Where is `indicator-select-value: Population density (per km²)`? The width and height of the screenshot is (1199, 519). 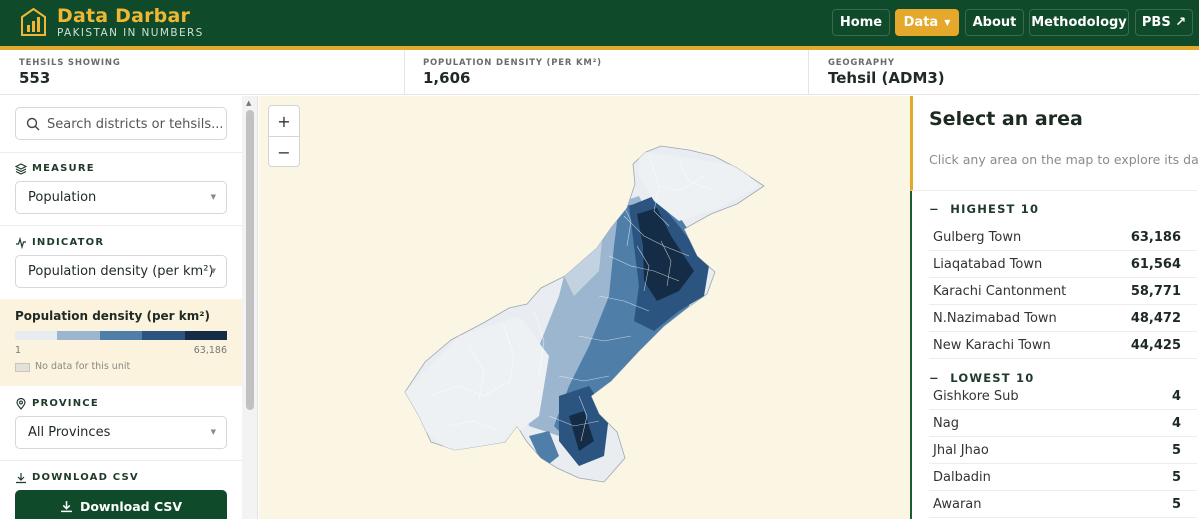 indicator-select-value: Population density (per km²) is located at coordinates (121, 271).